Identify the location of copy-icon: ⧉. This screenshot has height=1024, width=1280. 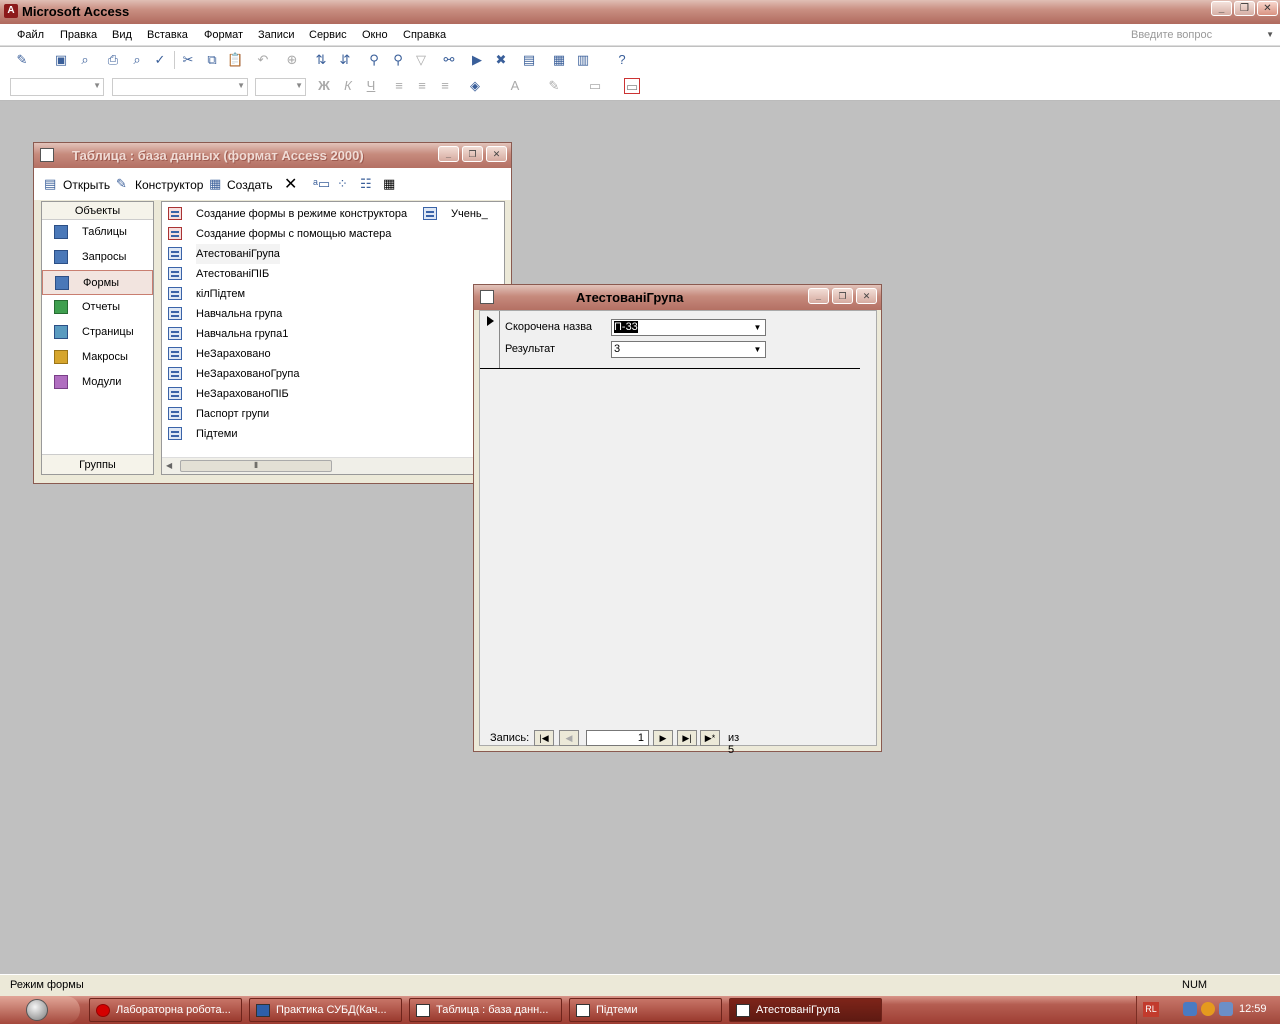
(212, 60).